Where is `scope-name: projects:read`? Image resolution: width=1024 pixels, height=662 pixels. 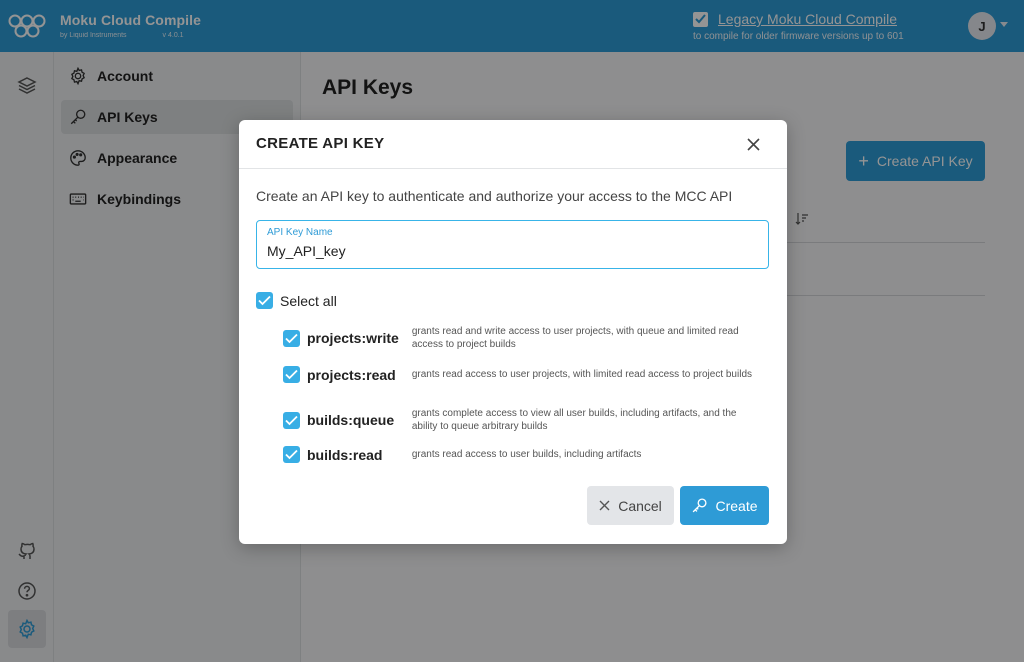 scope-name: projects:read is located at coordinates (351, 374).